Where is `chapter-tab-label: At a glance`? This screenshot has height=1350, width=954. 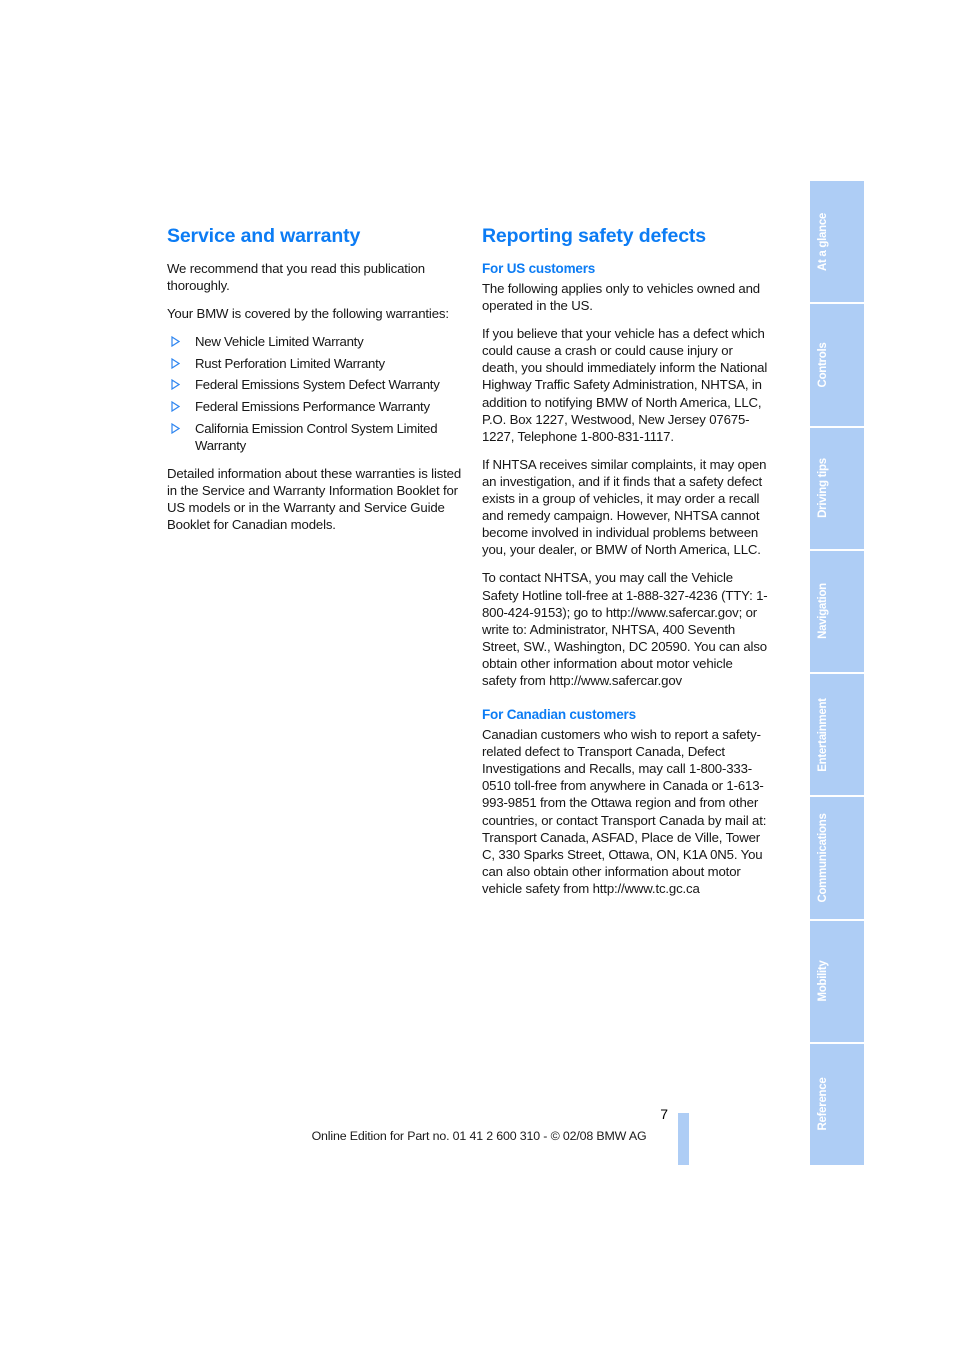
chapter-tab-label: At a glance is located at coordinates (823, 241).